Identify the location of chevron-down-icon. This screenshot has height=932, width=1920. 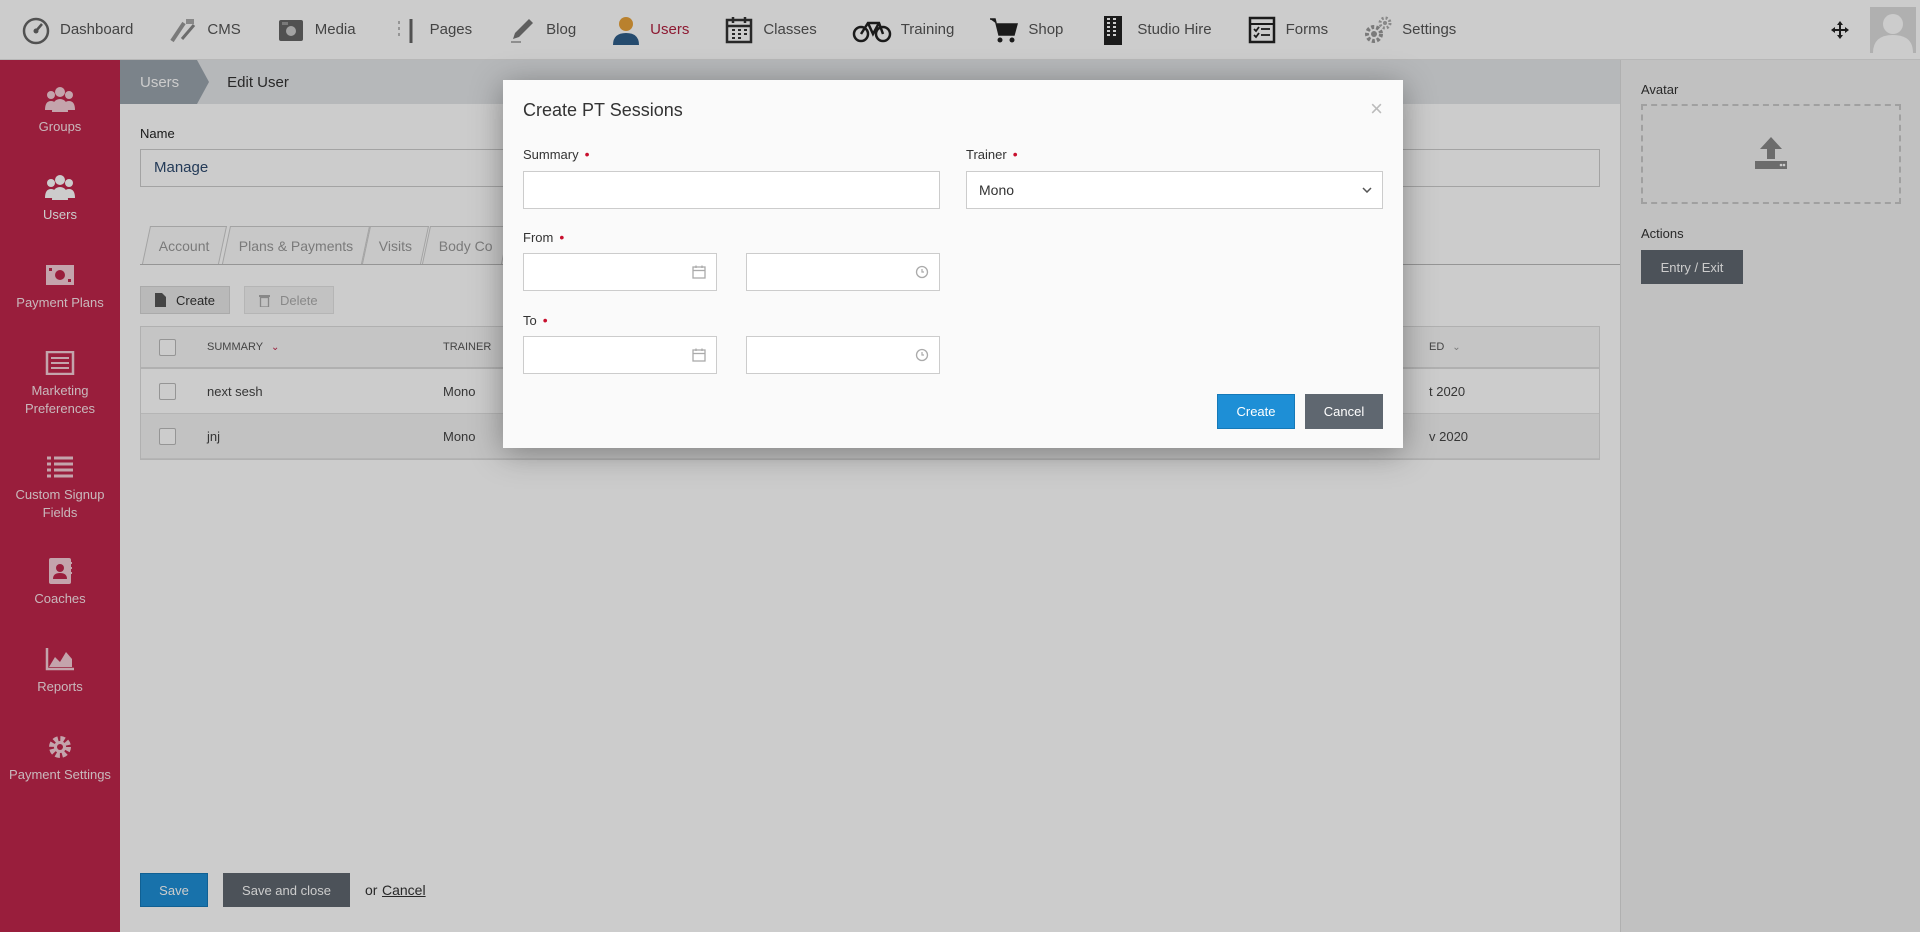
(1367, 190).